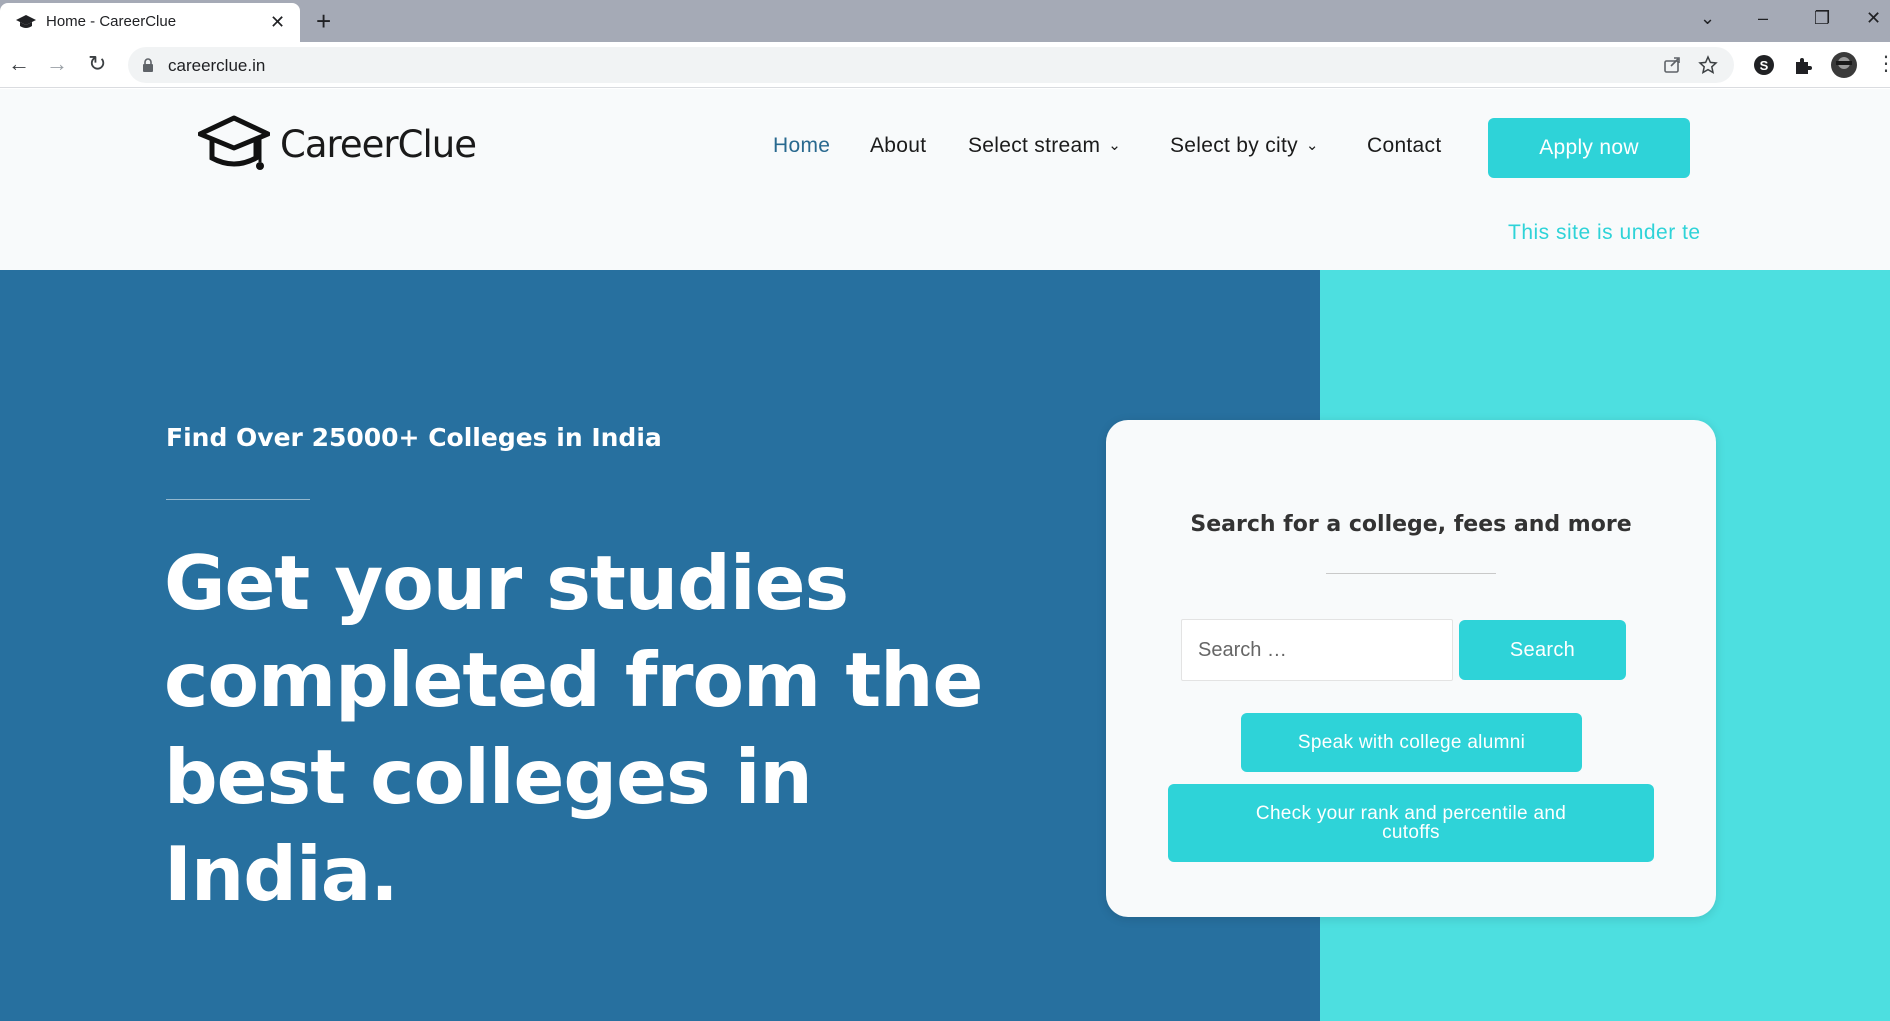 The width and height of the screenshot is (1890, 1021). Describe the element at coordinates (1317, 650) in the screenshot. I see `search-input` at that location.